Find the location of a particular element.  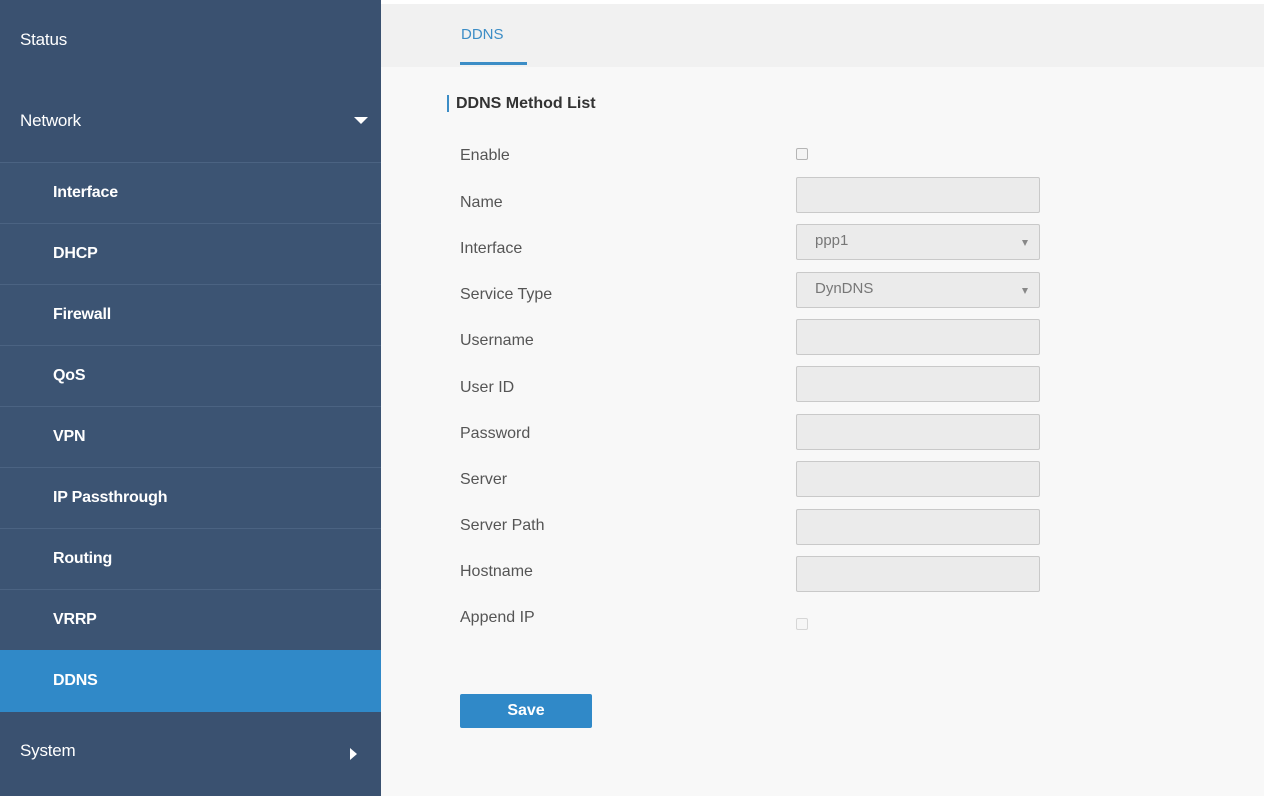

sidebar-item-label: VPN is located at coordinates (69, 436).